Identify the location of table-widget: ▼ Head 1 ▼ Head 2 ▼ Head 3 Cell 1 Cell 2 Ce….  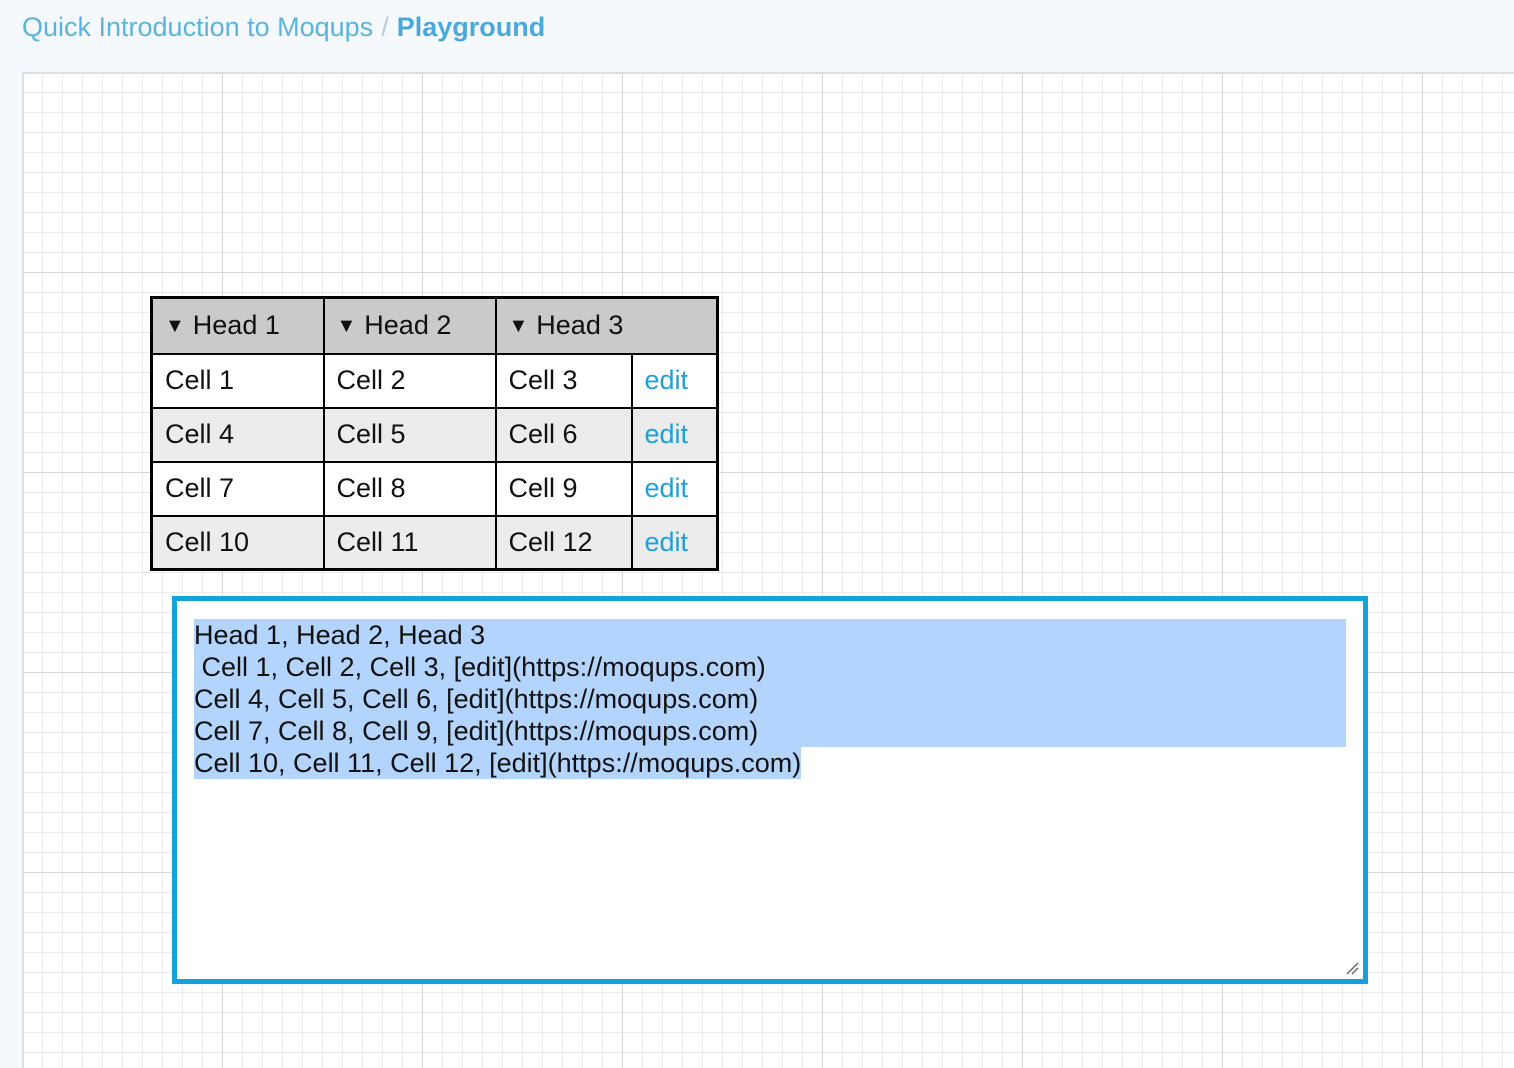
(434, 433).